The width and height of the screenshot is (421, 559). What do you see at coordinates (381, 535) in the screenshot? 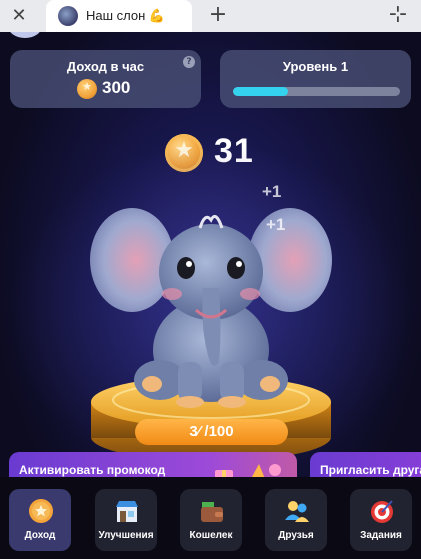
I see `nav-label: Задания` at bounding box center [381, 535].